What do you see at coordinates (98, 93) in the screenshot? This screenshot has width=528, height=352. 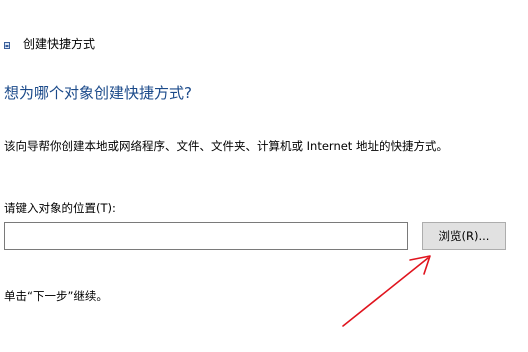 I see `page-heading: 想为哪个对象创建快捷方式?` at bounding box center [98, 93].